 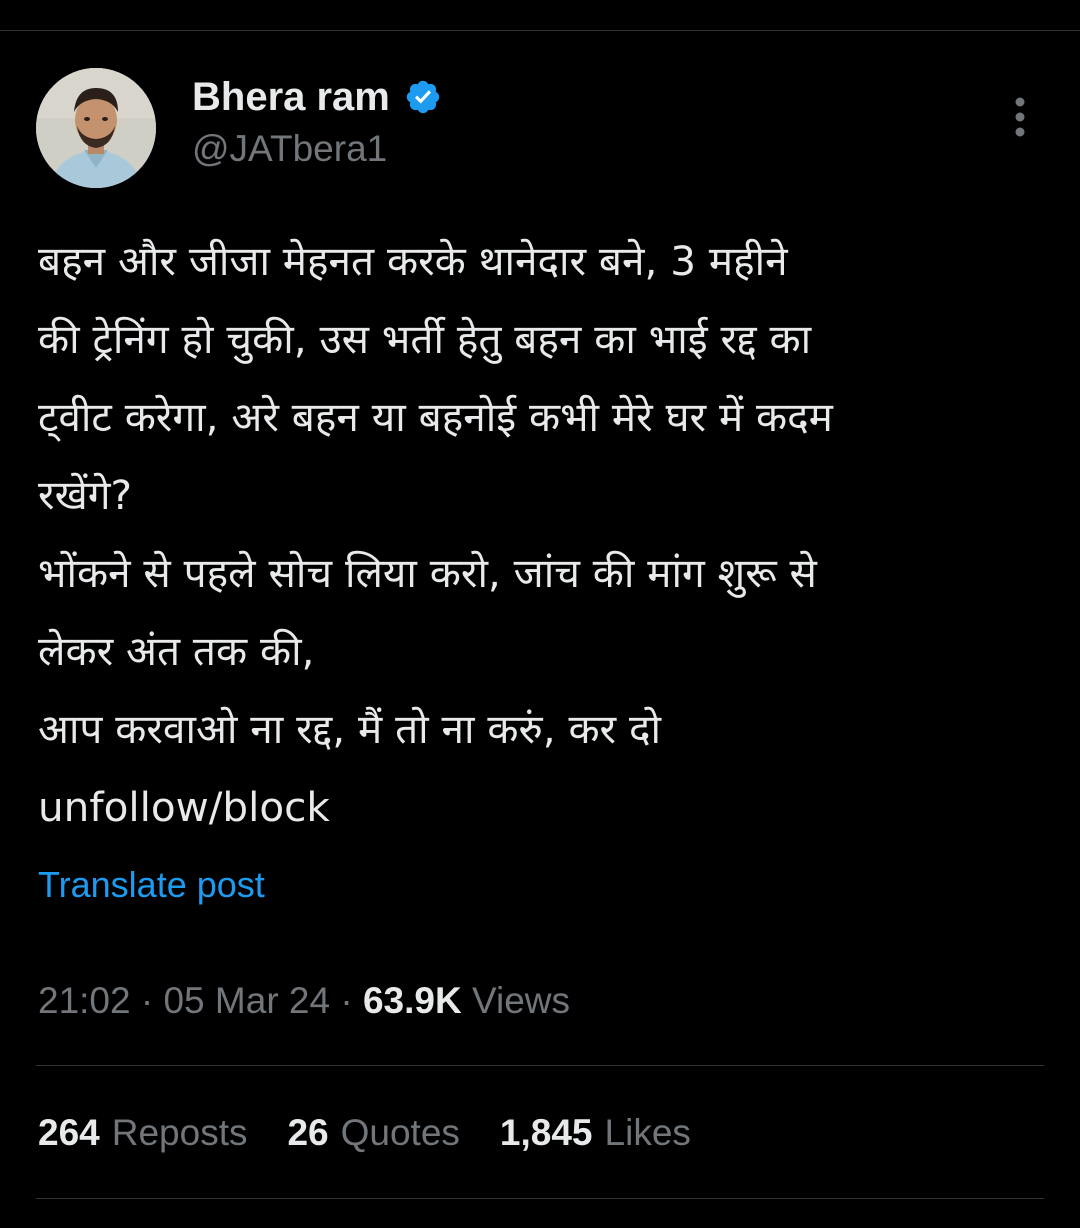 I want to click on avatar, so click(x=96, y=128).